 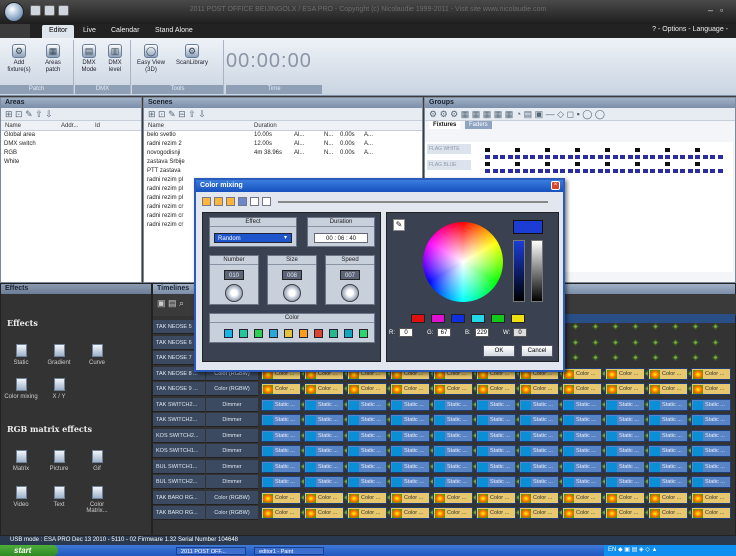 I want to click on preset-color-swatch, so click(x=438, y=318).